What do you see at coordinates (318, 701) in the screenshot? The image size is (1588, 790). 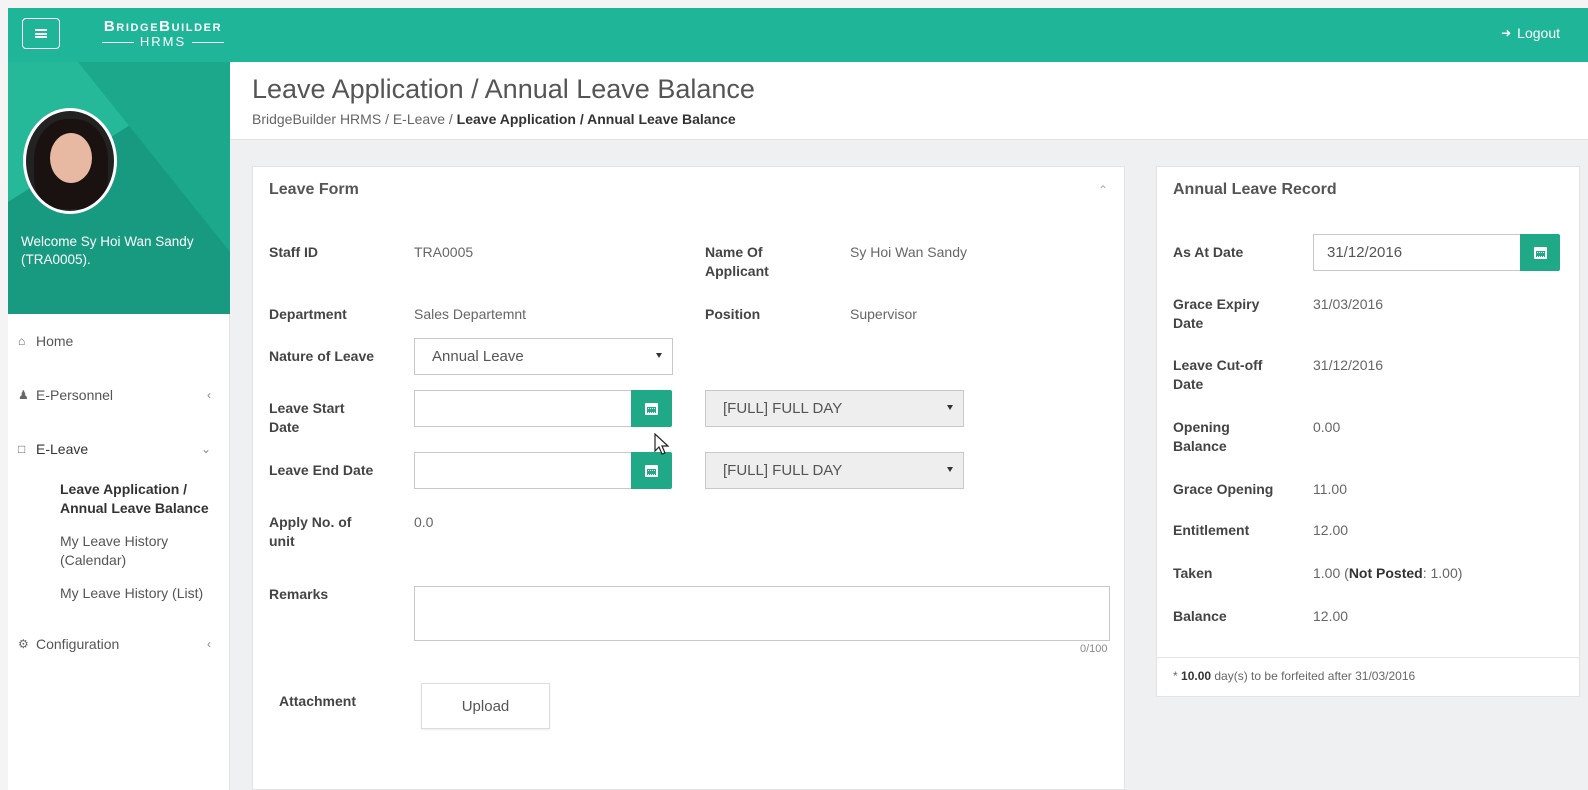 I see `attachment-label: Attachment` at bounding box center [318, 701].